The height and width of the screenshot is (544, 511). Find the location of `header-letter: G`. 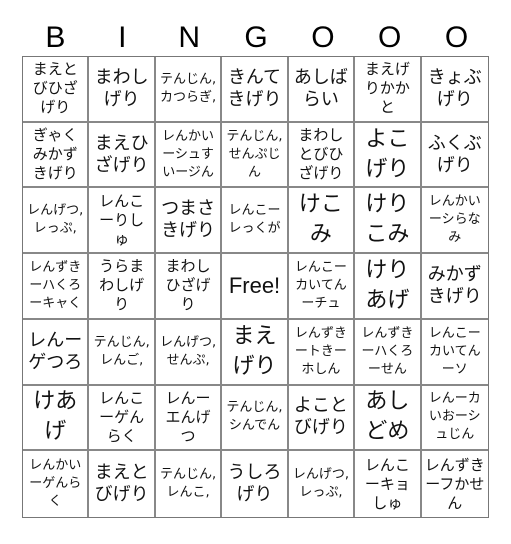

header-letter: G is located at coordinates (256, 37).